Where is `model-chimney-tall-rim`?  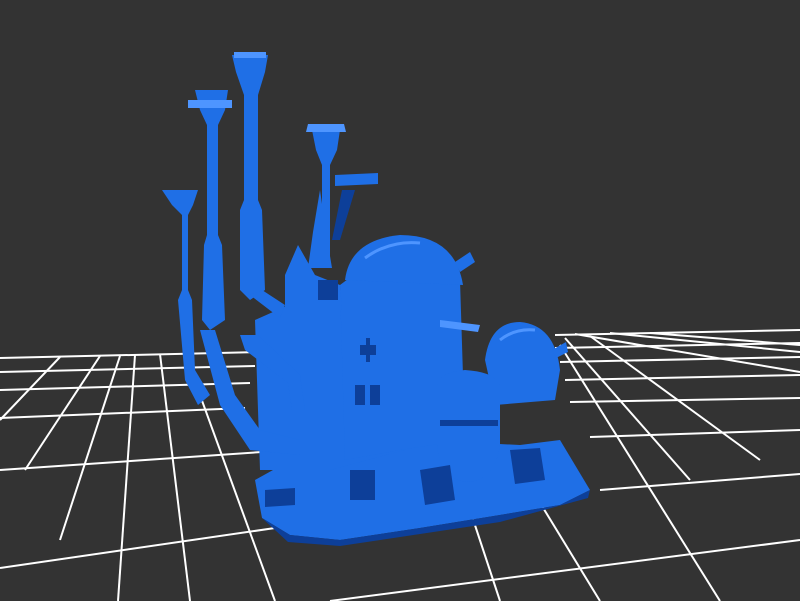
model-chimney-tall-rim is located at coordinates (250, 55).